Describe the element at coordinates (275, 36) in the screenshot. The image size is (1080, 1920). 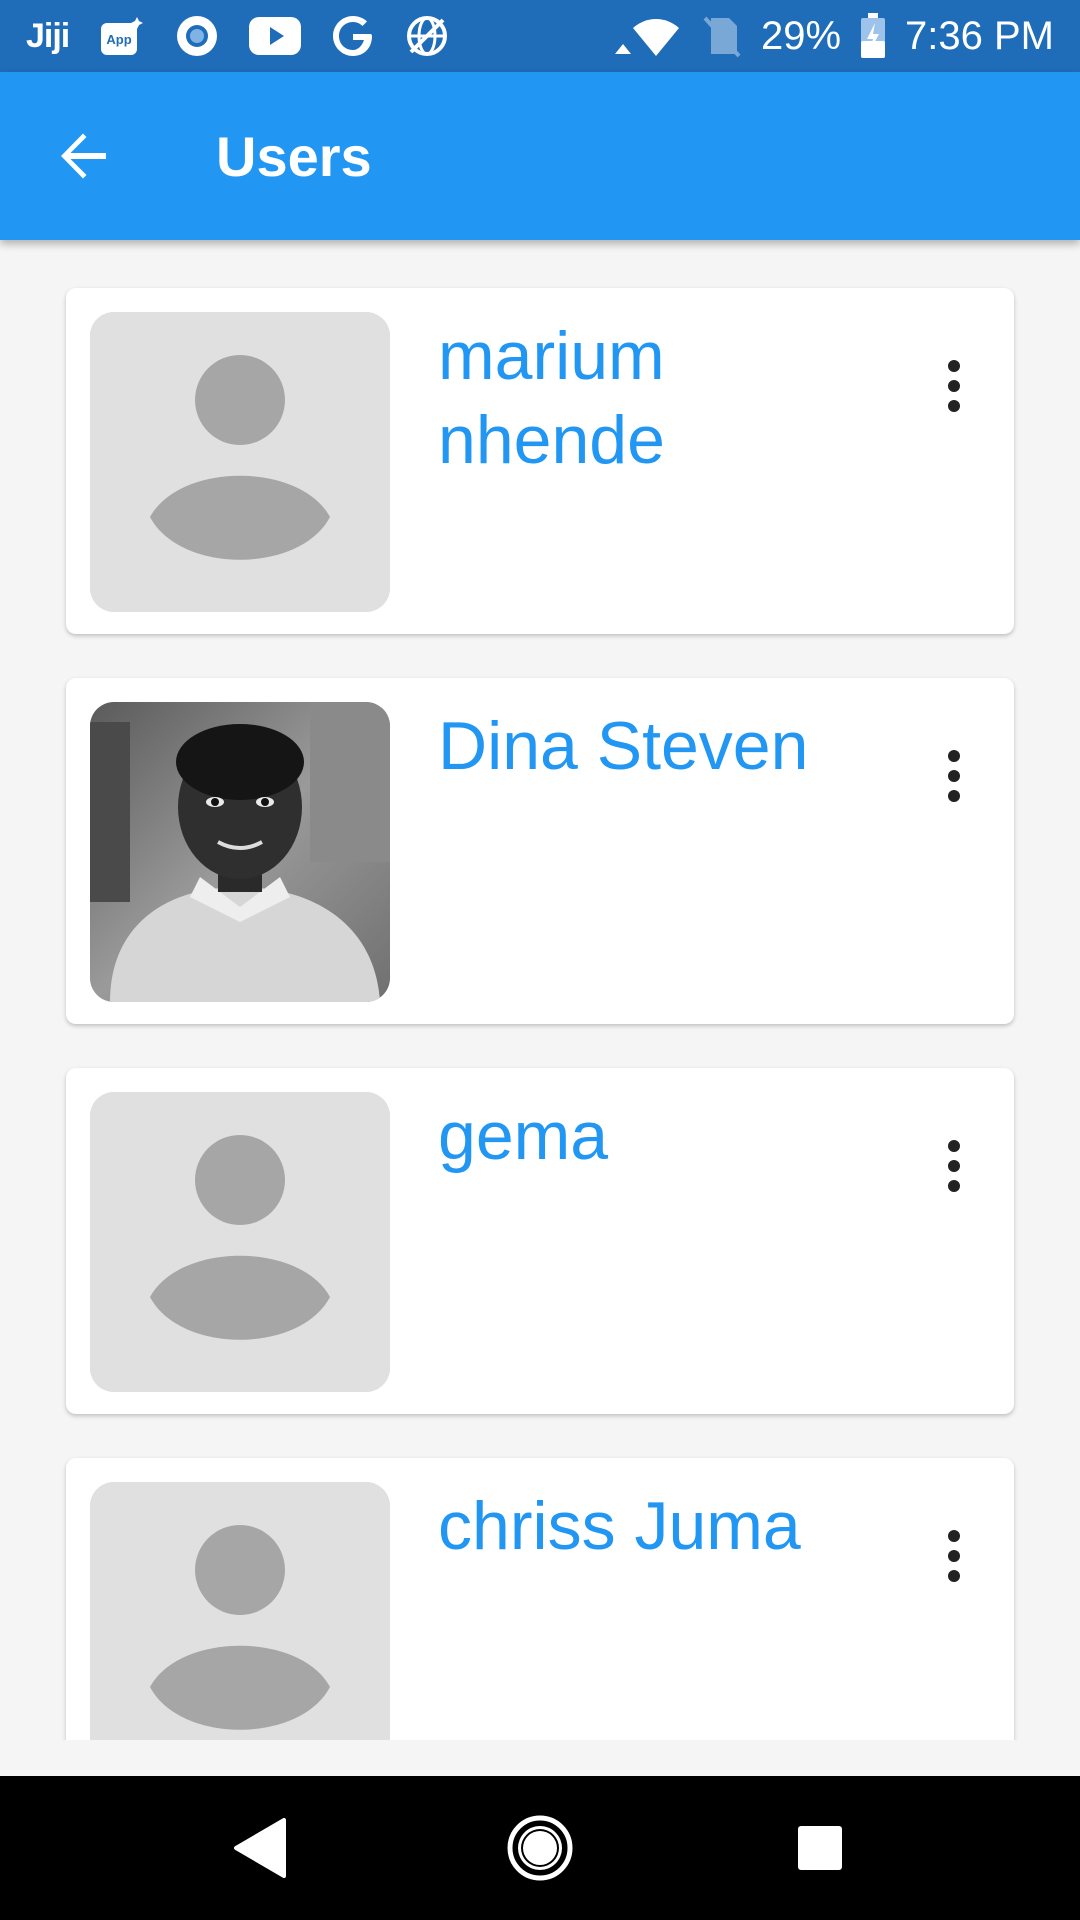
I see `youtube-icon` at that location.